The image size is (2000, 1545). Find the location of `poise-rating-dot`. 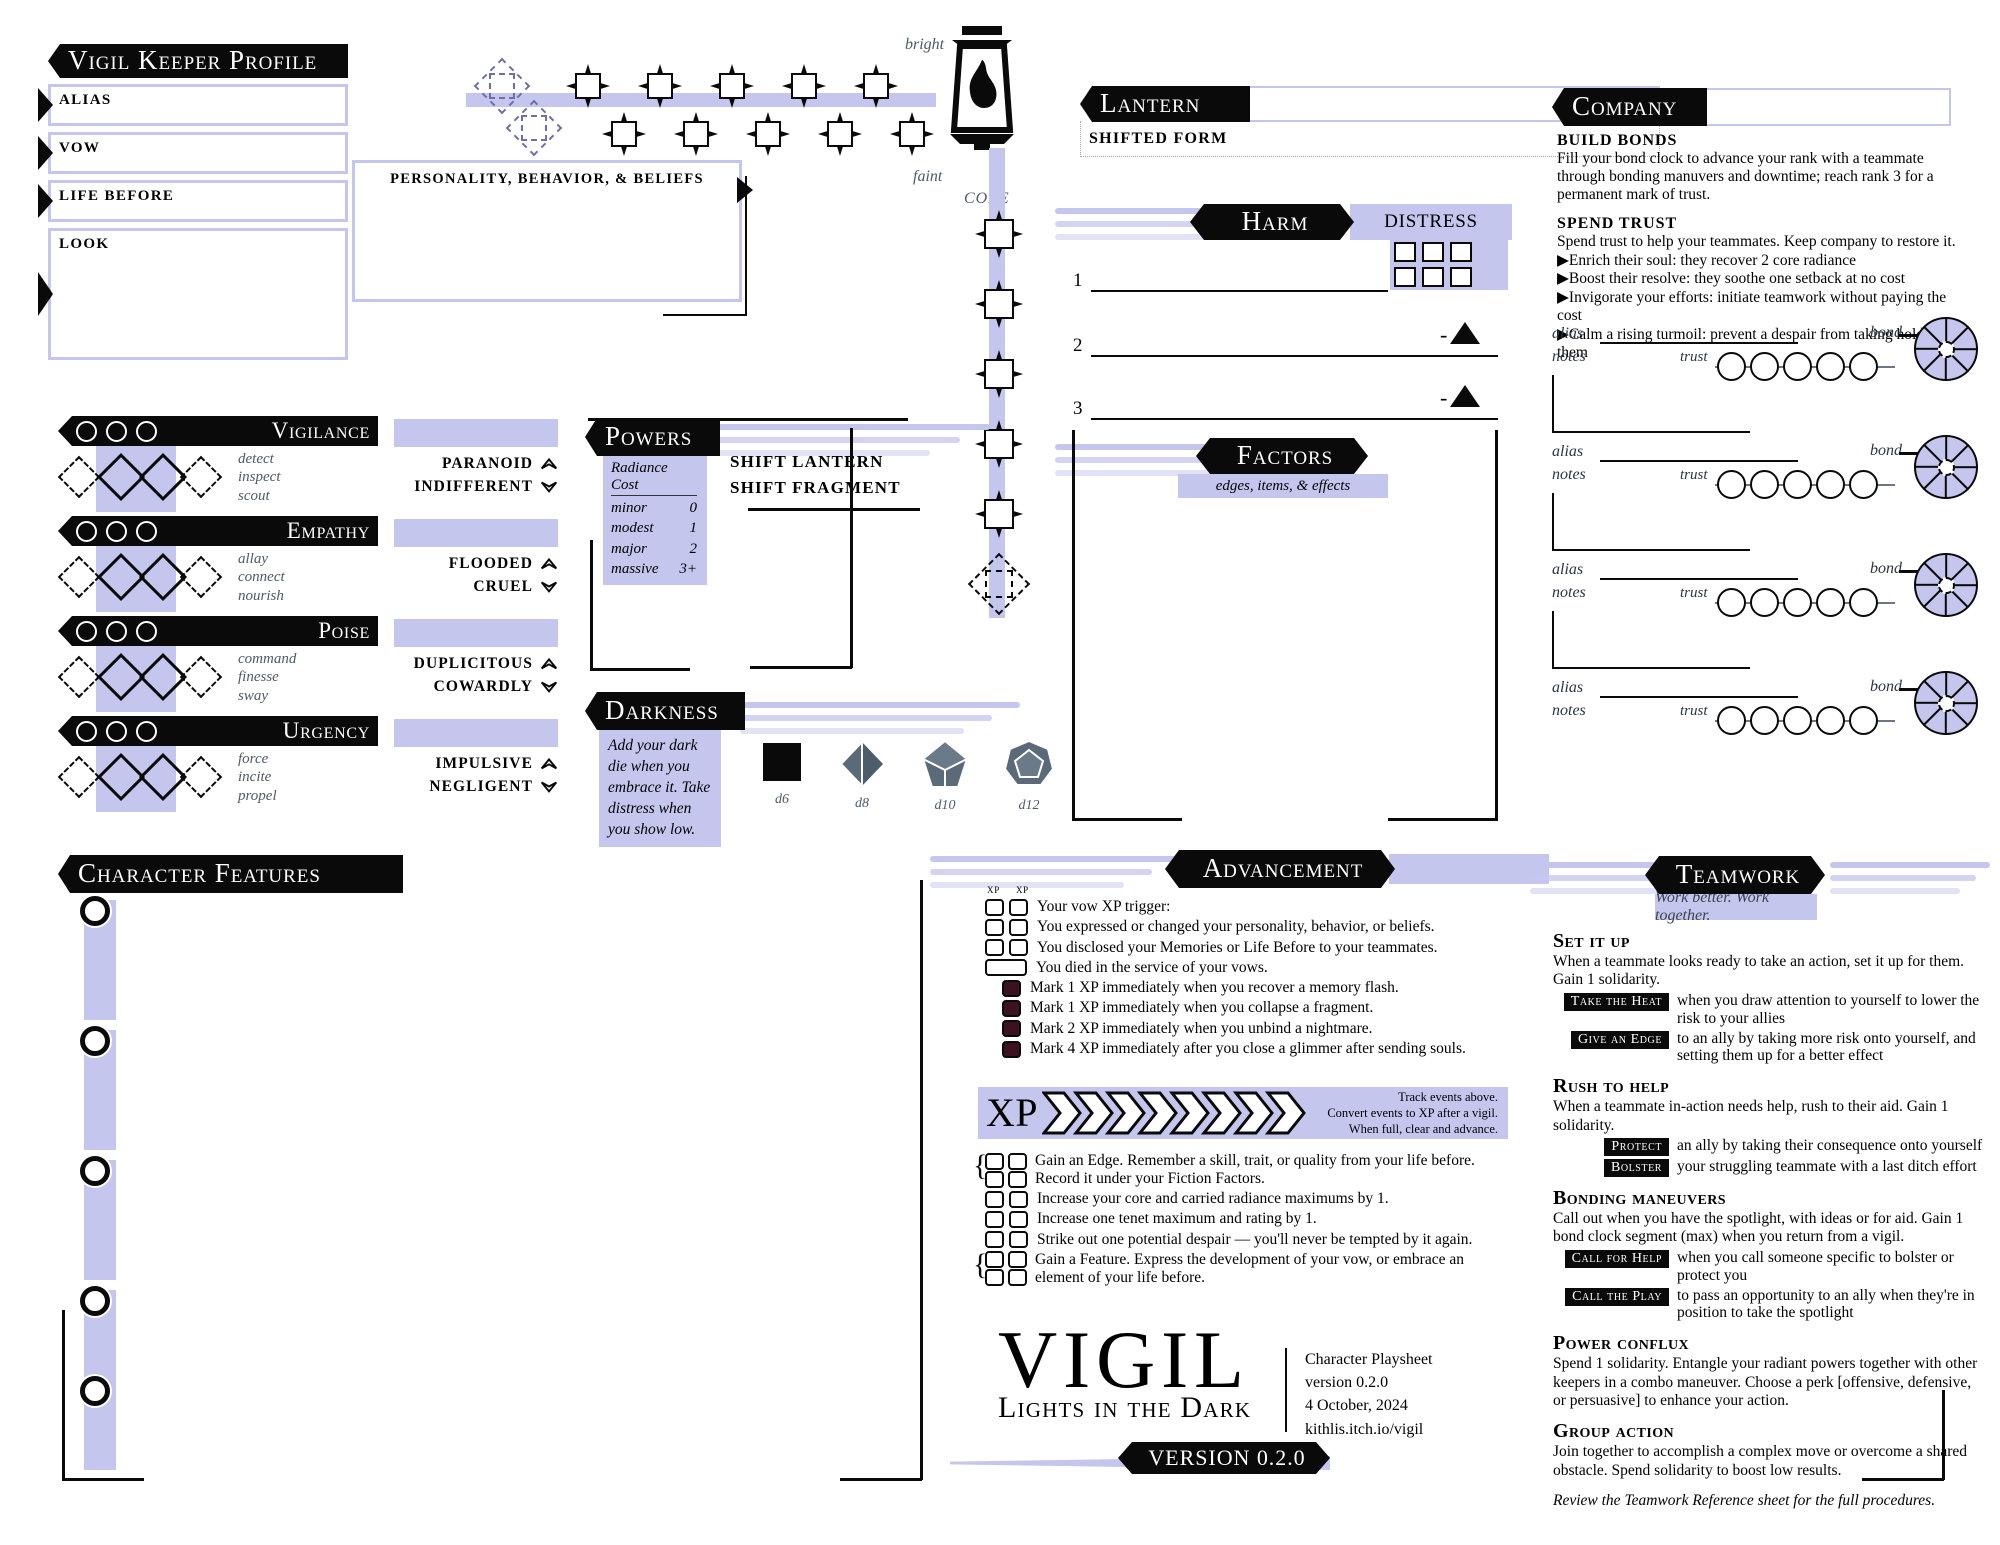

poise-rating-dot is located at coordinates (86, 631).